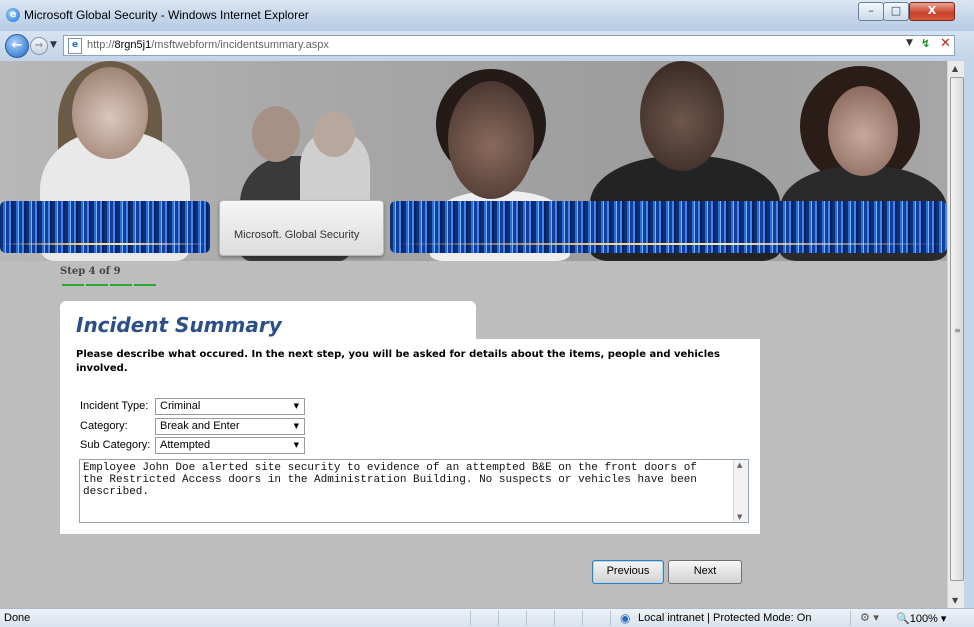 This screenshot has width=974, height=627. I want to click on security-zone-text: Local intranet | Protected Mode: On, so click(724, 618).